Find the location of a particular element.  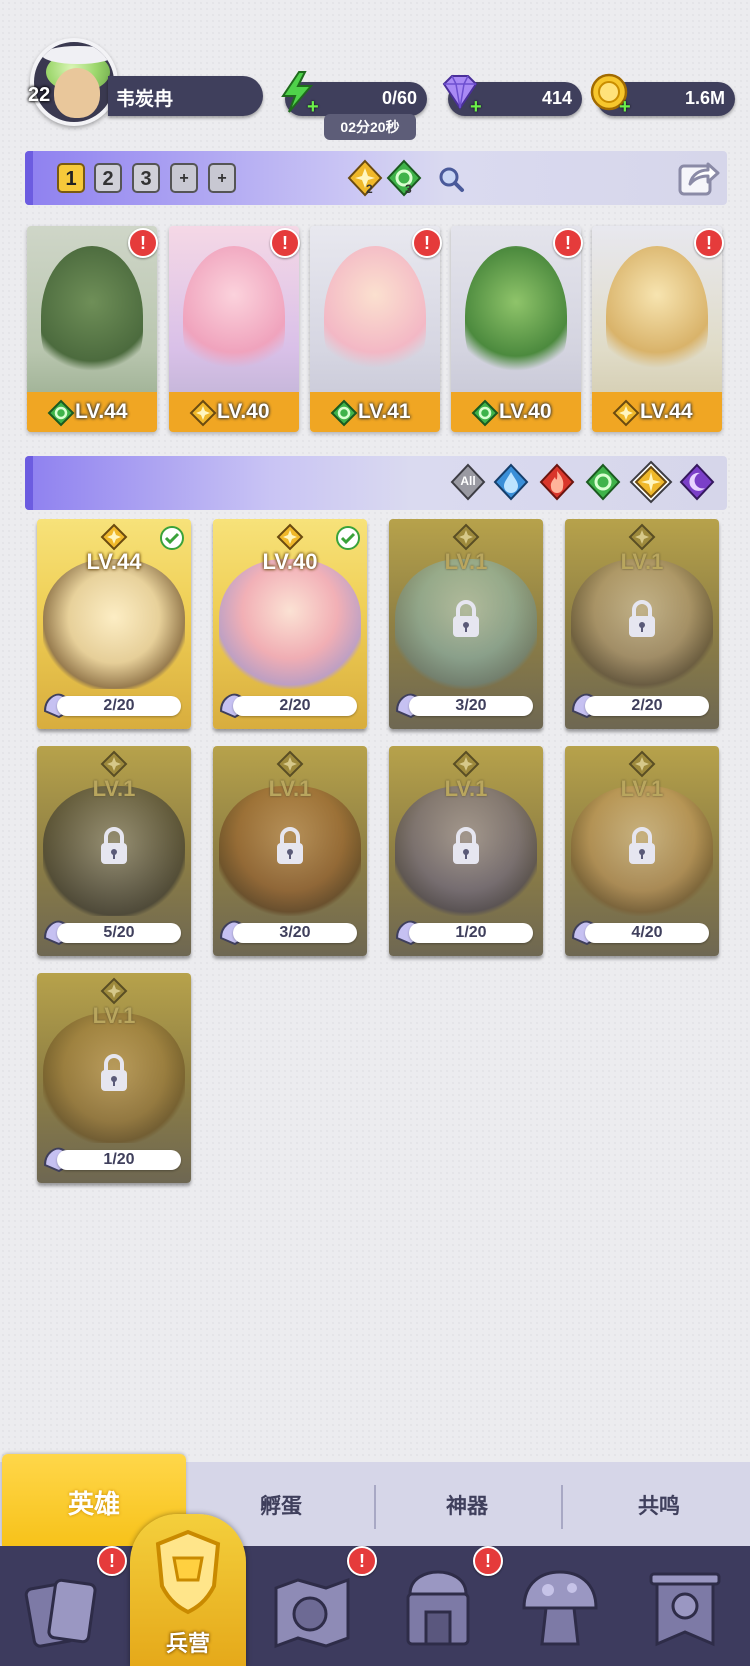

shop-nav-icon is located at coordinates (438, 1609).